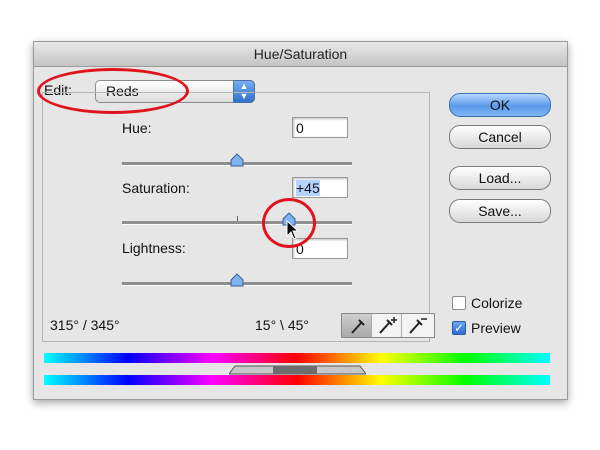 This screenshot has height=450, width=600. What do you see at coordinates (496, 328) in the screenshot?
I see `preview-label: Preview` at bounding box center [496, 328].